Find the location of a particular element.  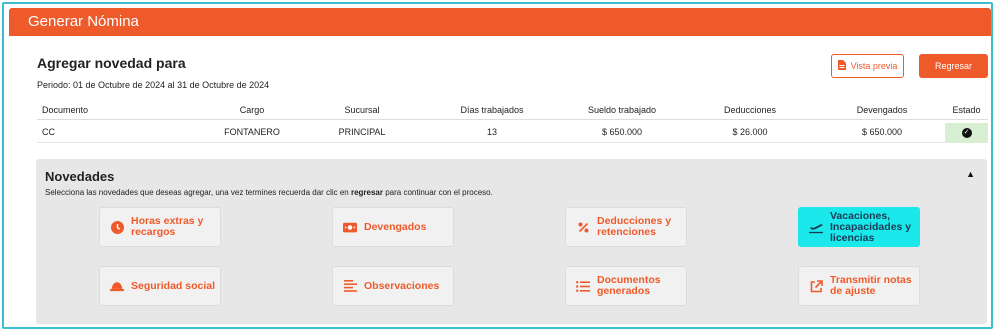

col-devengados: Devengados is located at coordinates (882, 110).